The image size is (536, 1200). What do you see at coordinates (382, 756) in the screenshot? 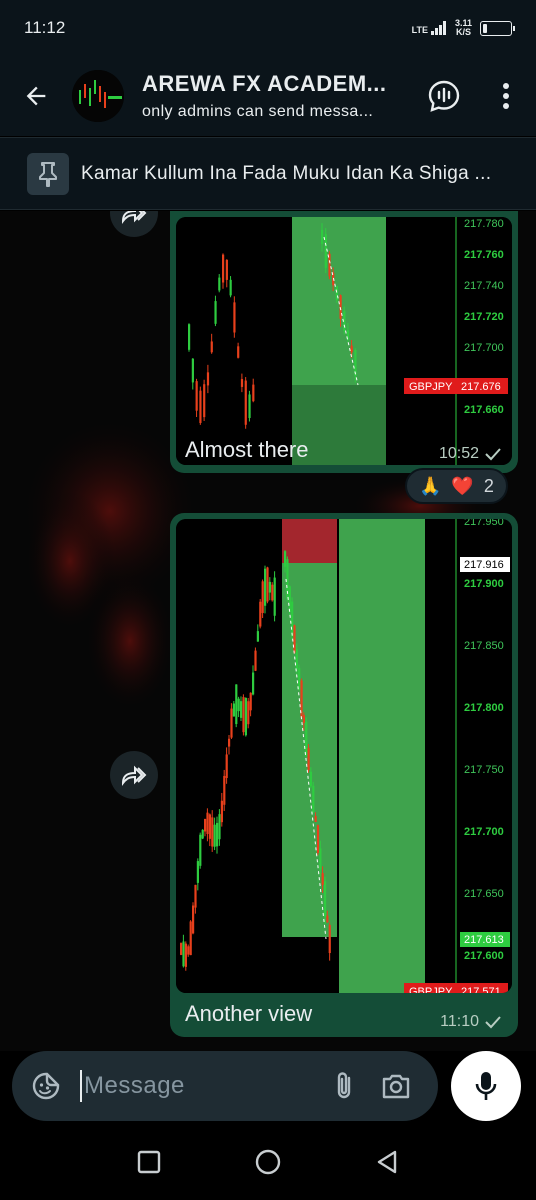
I see `projection-zone` at bounding box center [382, 756].